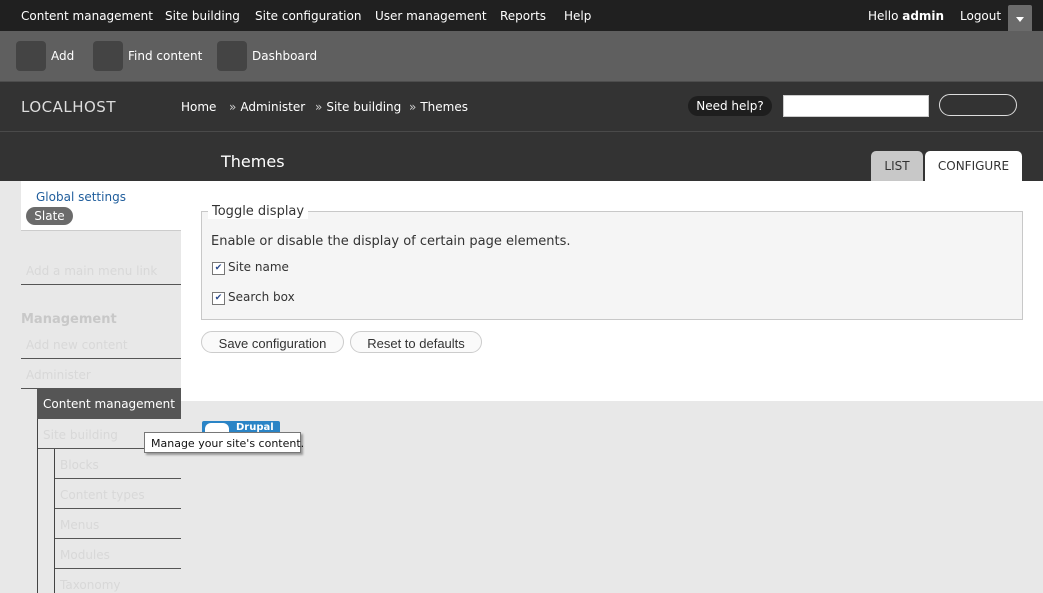 Image resolution: width=1043 pixels, height=593 pixels. I want to click on toolbar-item-reports: Reports, so click(523, 16).